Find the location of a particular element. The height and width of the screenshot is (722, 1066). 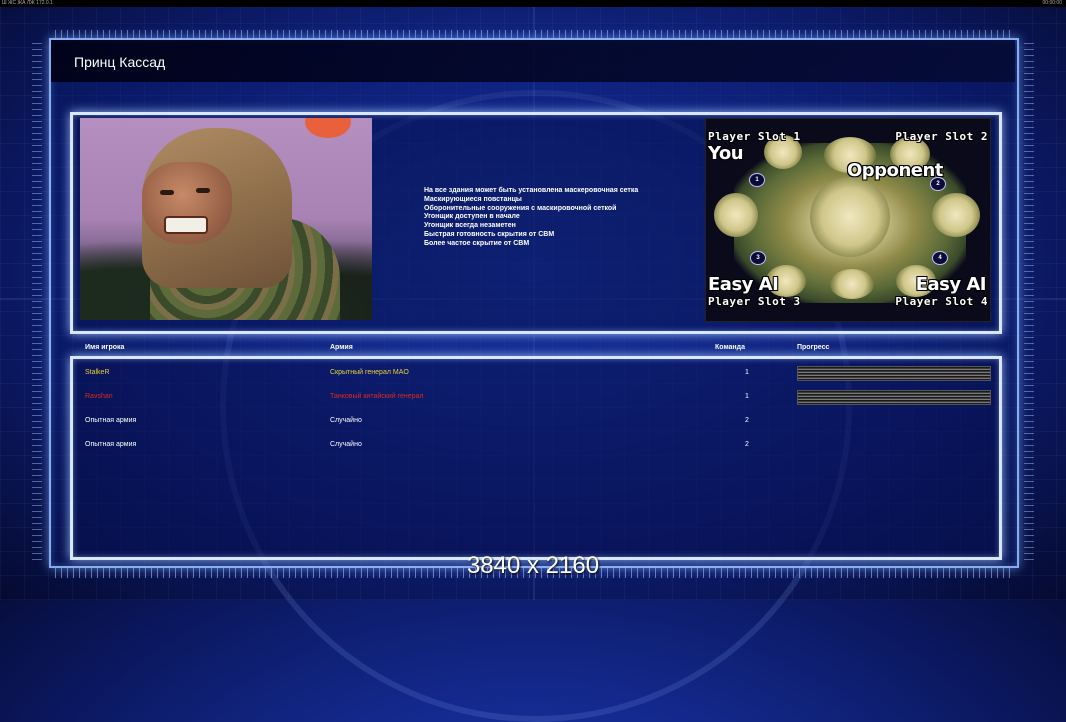

player-army: Скрытный генерал MAO is located at coordinates (369, 372).